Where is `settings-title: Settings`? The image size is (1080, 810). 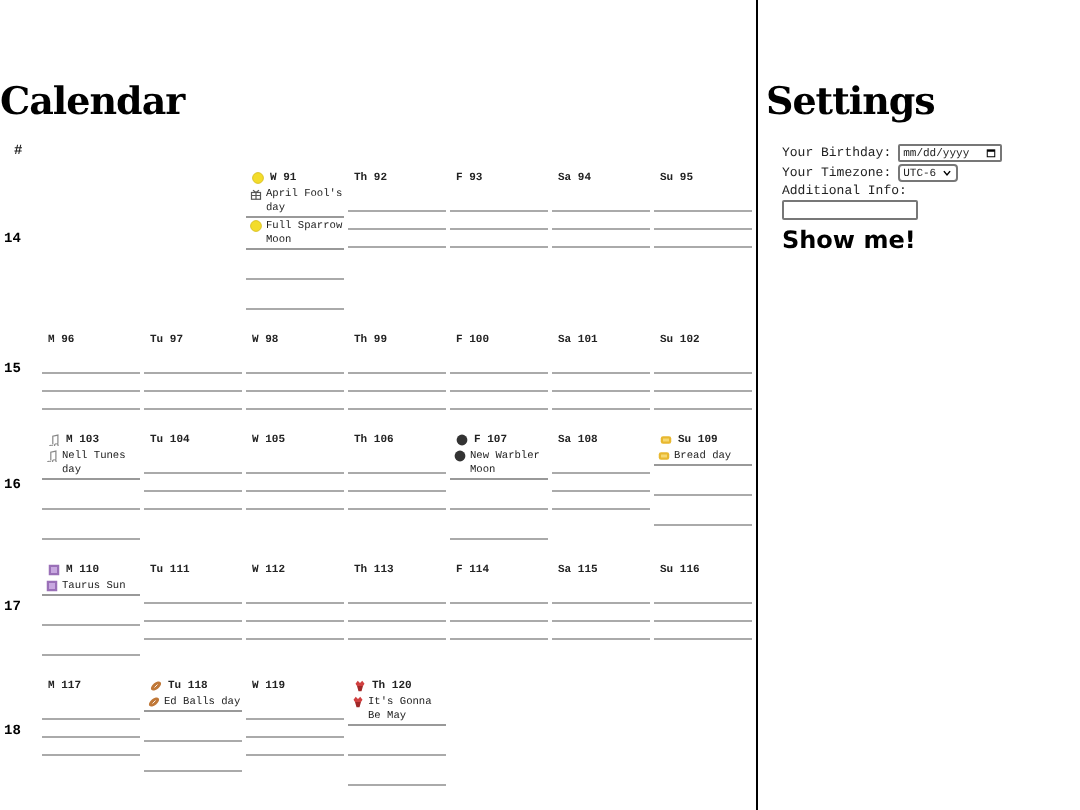 settings-title: Settings is located at coordinates (851, 102).